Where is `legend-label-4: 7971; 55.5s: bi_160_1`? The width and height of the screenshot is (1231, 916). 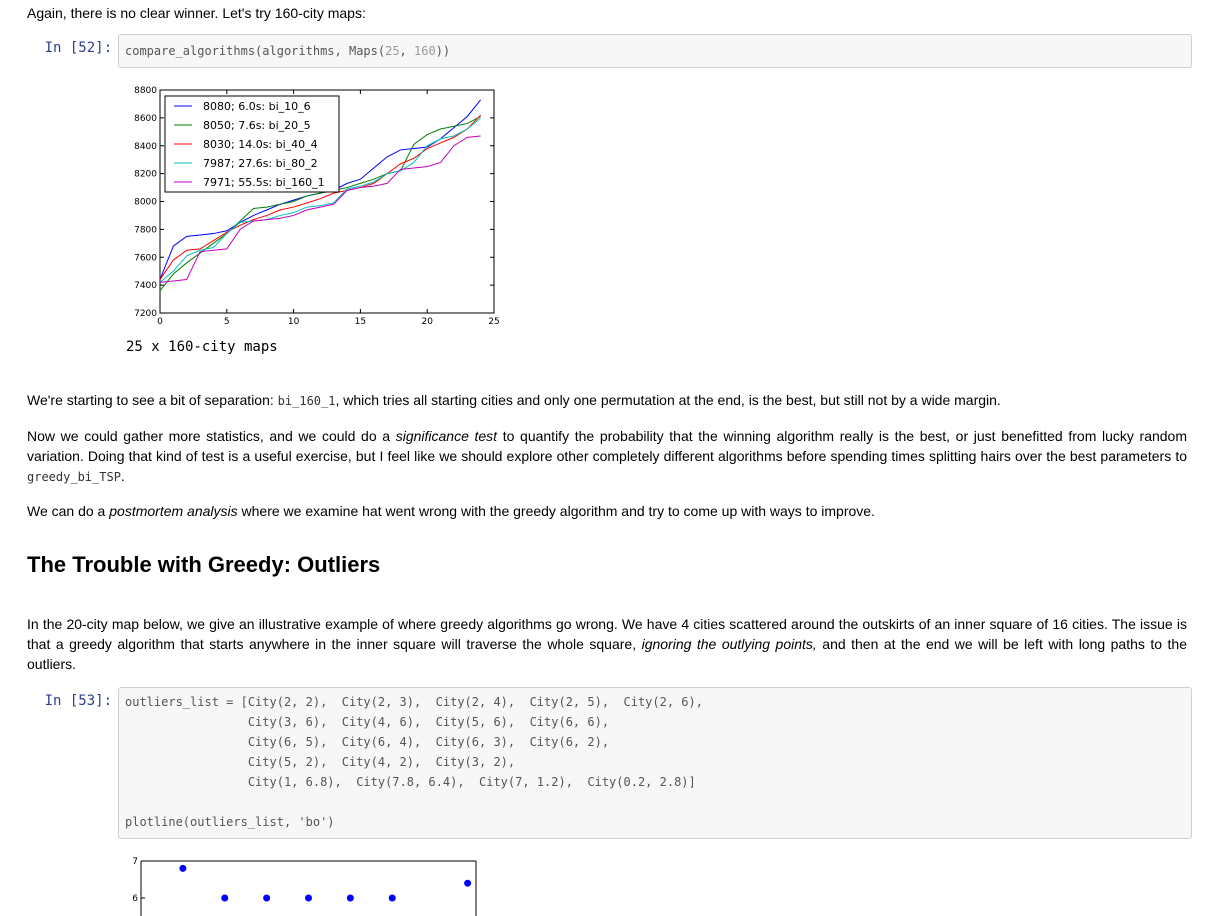
legend-label-4: 7971; 55.5s: bi_160_1 is located at coordinates (264, 182).